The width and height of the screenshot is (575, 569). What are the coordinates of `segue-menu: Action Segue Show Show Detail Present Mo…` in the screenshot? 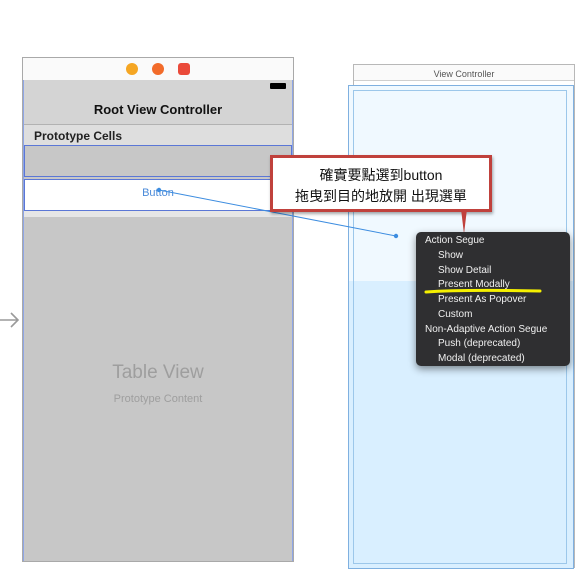 It's located at (493, 299).